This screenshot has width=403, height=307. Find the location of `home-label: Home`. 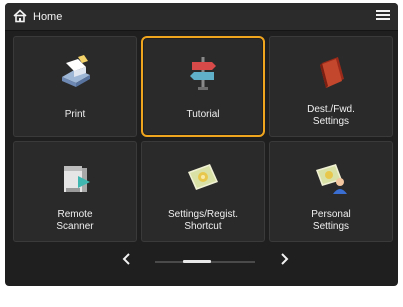

home-label: Home is located at coordinates (48, 17).